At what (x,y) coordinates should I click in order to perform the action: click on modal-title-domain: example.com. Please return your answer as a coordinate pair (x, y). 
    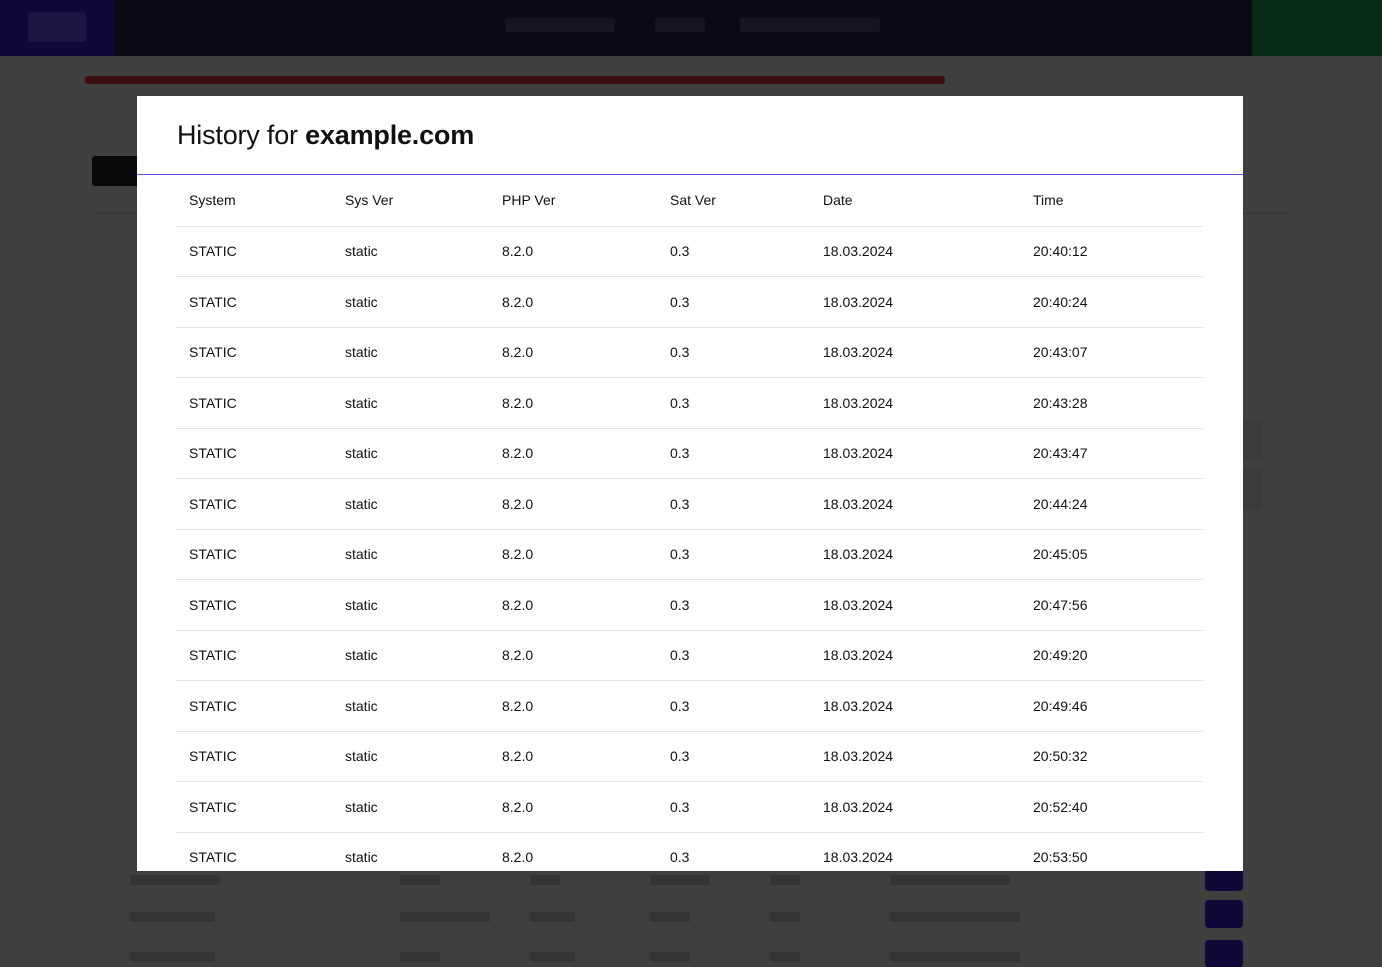
    Looking at the image, I should click on (390, 135).